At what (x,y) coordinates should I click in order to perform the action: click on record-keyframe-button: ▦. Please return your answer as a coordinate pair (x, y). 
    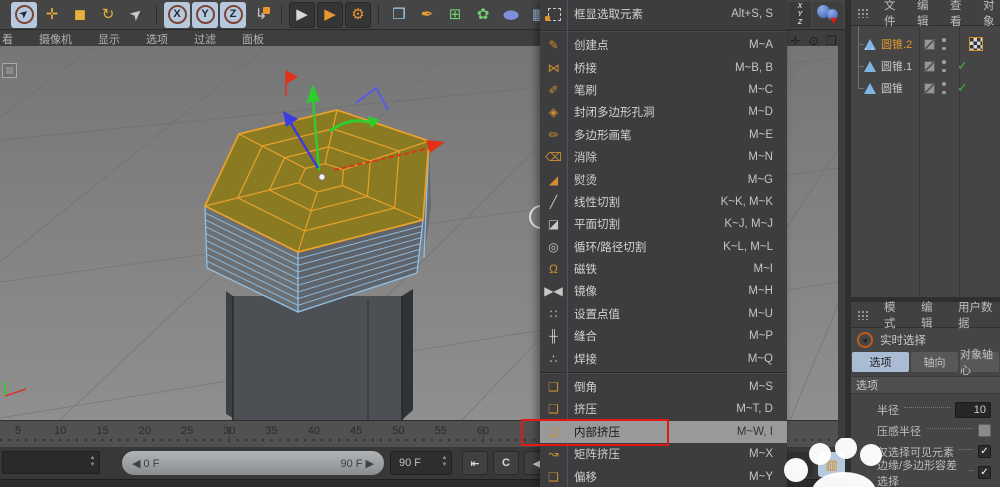
    Looking at the image, I should click on (799, 464).